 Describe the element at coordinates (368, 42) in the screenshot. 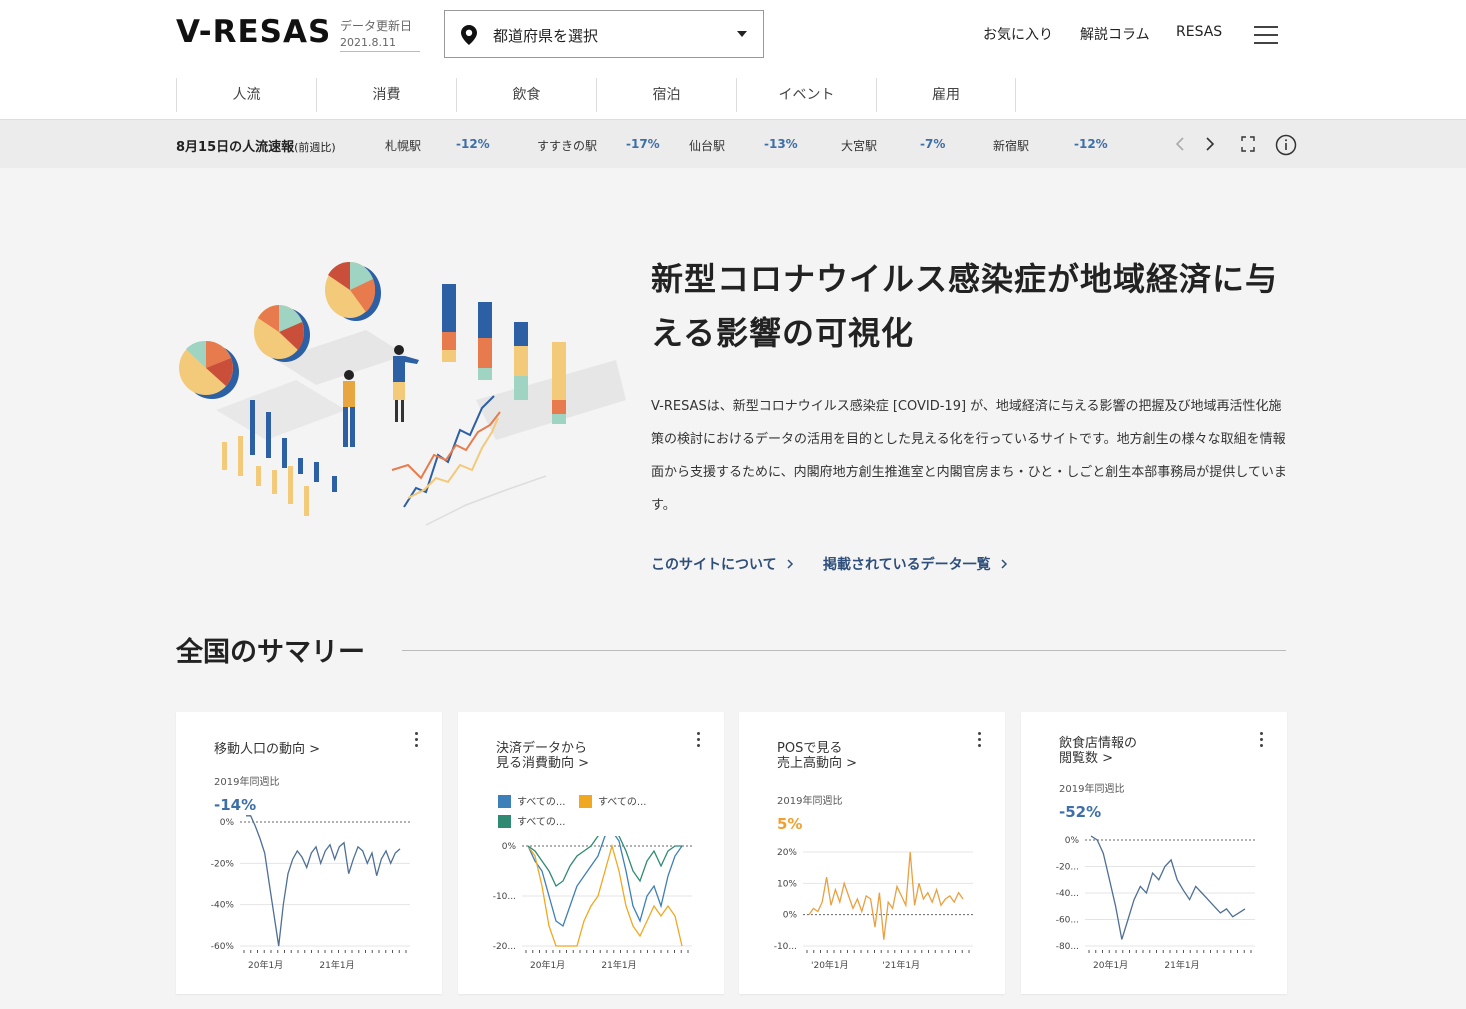

I see `update-date: 2021.8.11` at that location.